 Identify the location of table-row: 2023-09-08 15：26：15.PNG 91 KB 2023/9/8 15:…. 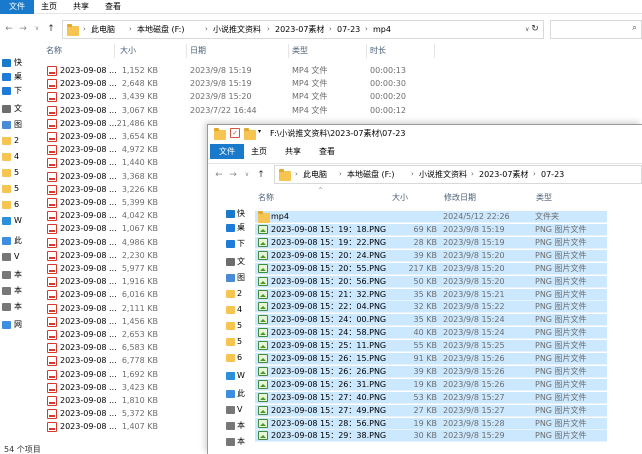
(431, 359).